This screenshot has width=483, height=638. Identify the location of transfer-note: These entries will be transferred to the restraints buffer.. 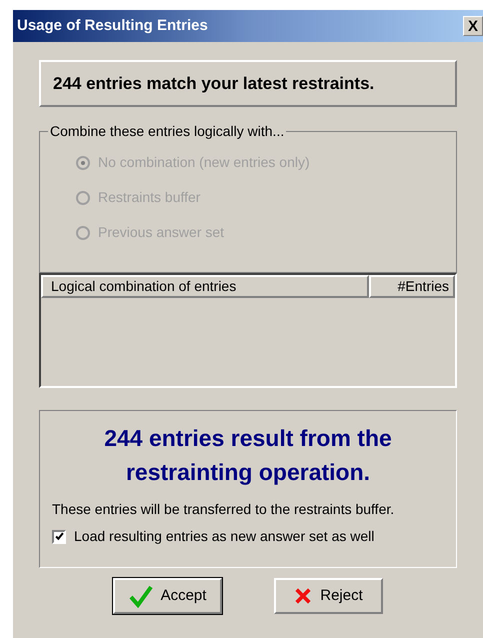
(223, 509).